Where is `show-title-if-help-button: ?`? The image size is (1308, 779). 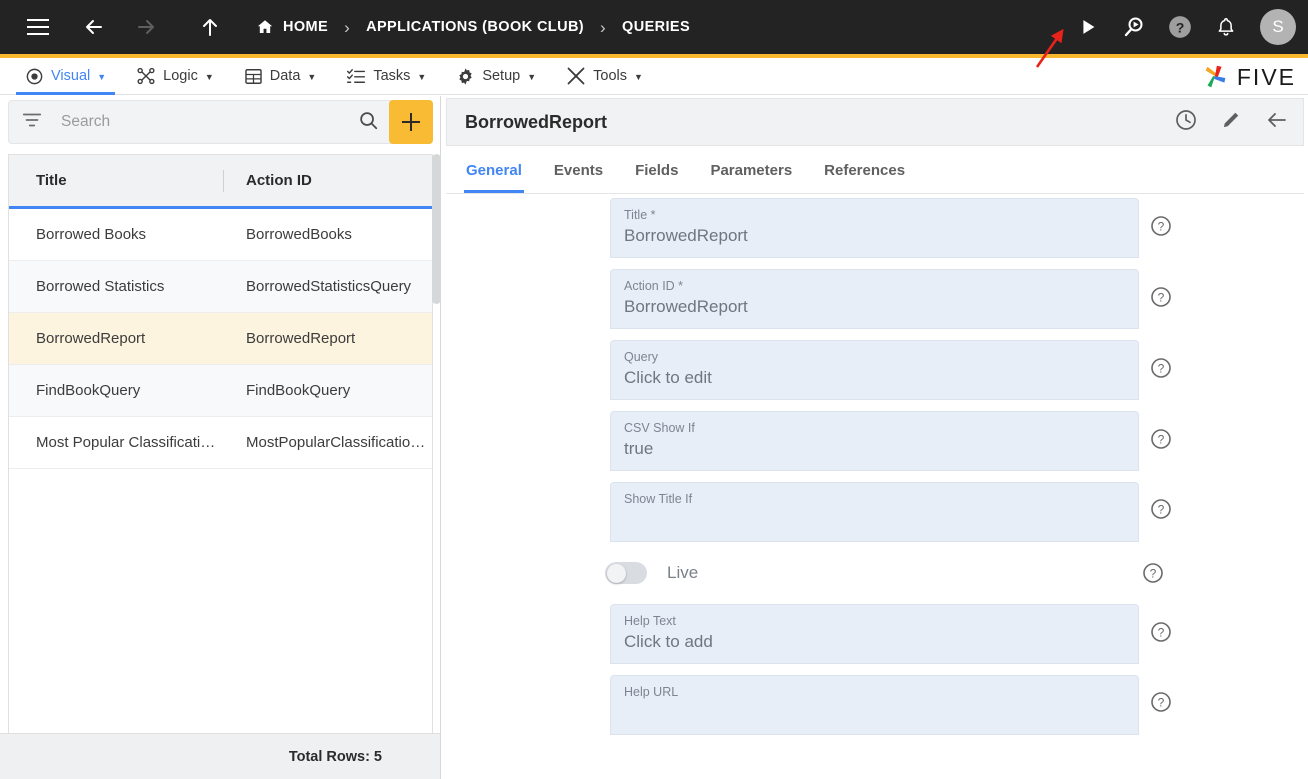 show-title-if-help-button: ? is located at coordinates (1161, 508).